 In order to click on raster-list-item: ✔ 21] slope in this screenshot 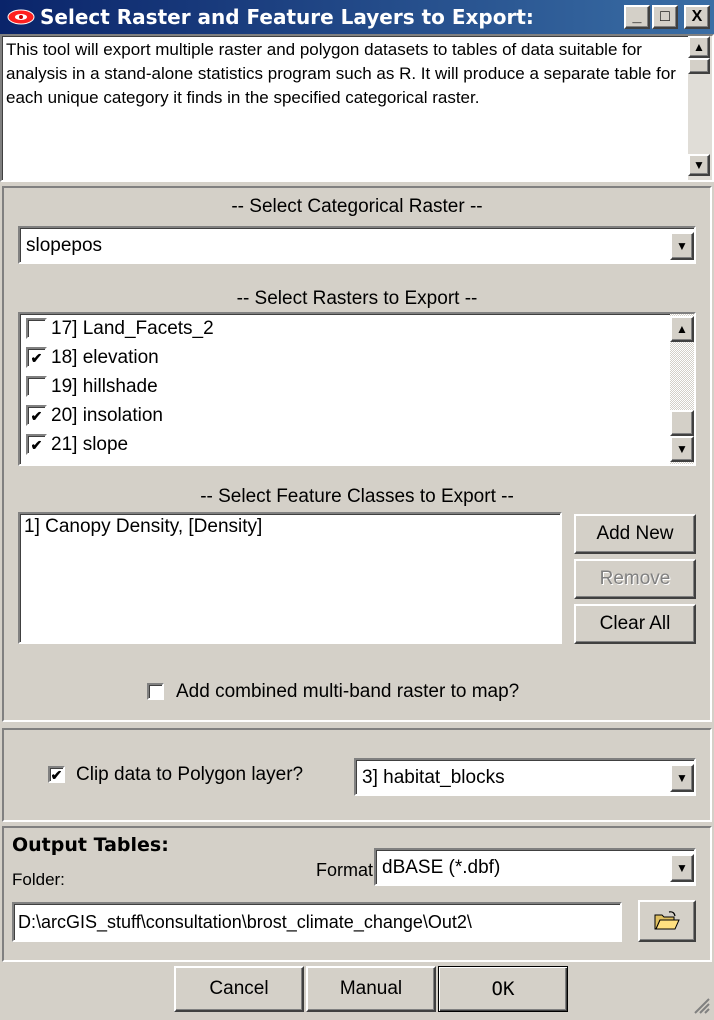, I will do `click(77, 444)`.